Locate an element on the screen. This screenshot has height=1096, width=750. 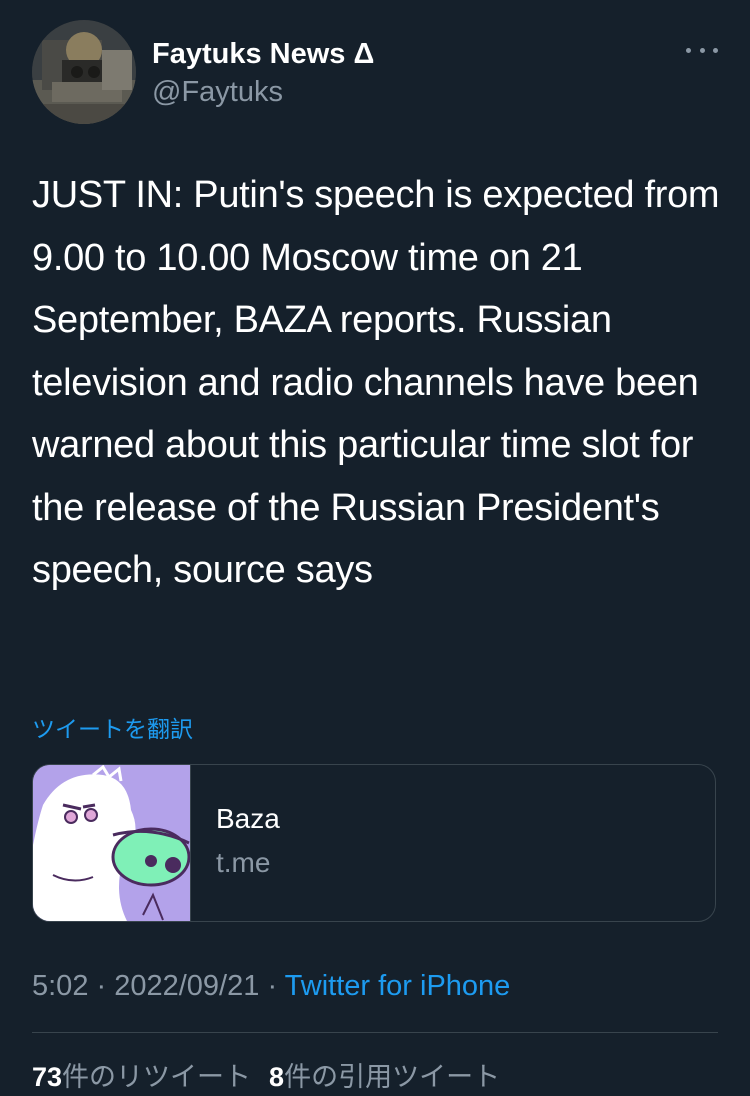
more-dots-icon is located at coordinates (702, 50).